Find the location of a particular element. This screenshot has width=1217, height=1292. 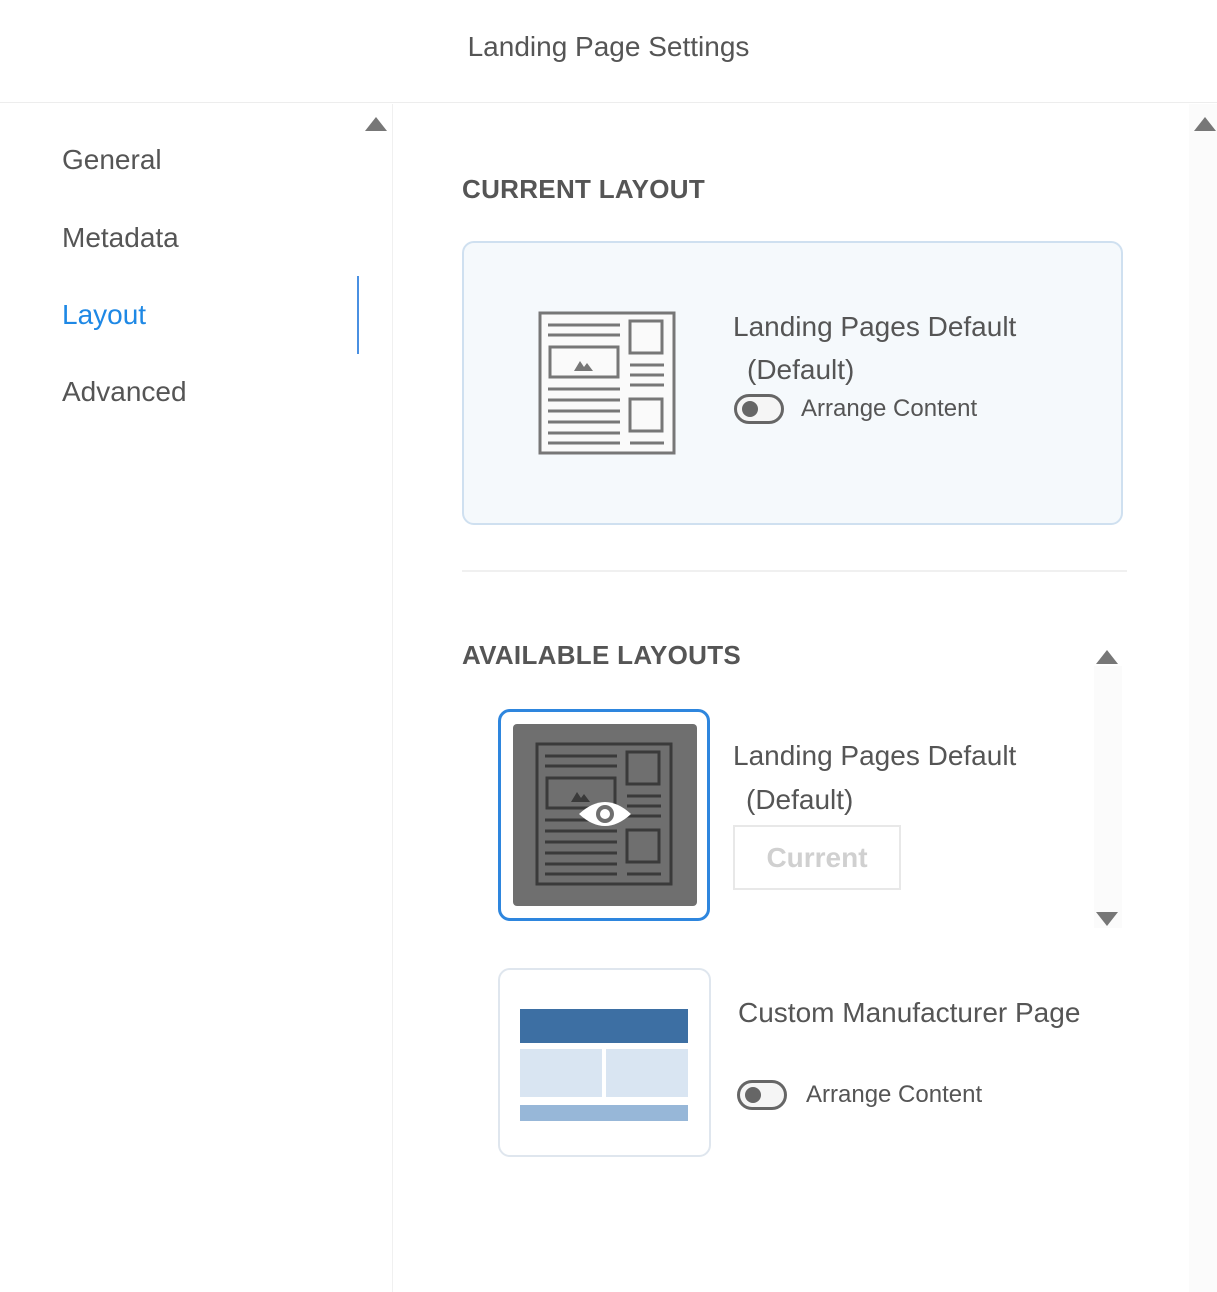

available-scroll-up-icon is located at coordinates (1107, 657).